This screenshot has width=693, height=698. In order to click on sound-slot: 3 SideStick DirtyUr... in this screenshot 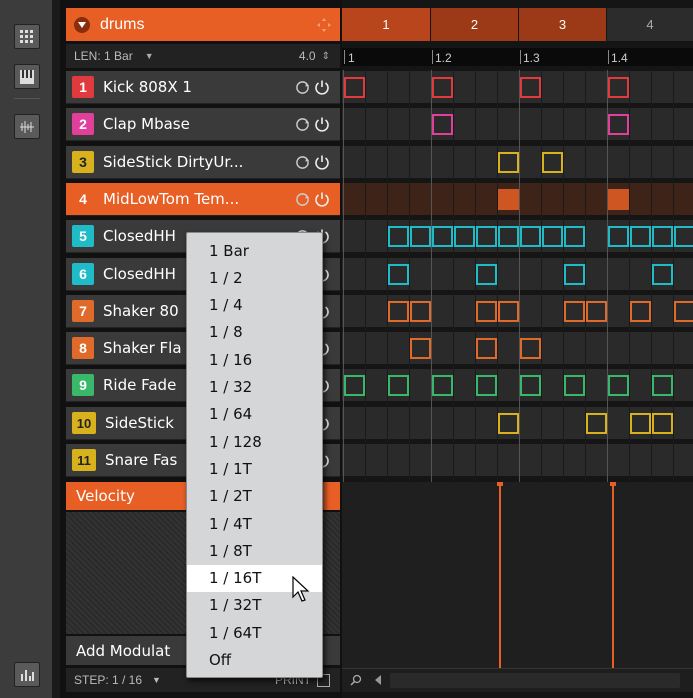, I will do `click(203, 162)`.